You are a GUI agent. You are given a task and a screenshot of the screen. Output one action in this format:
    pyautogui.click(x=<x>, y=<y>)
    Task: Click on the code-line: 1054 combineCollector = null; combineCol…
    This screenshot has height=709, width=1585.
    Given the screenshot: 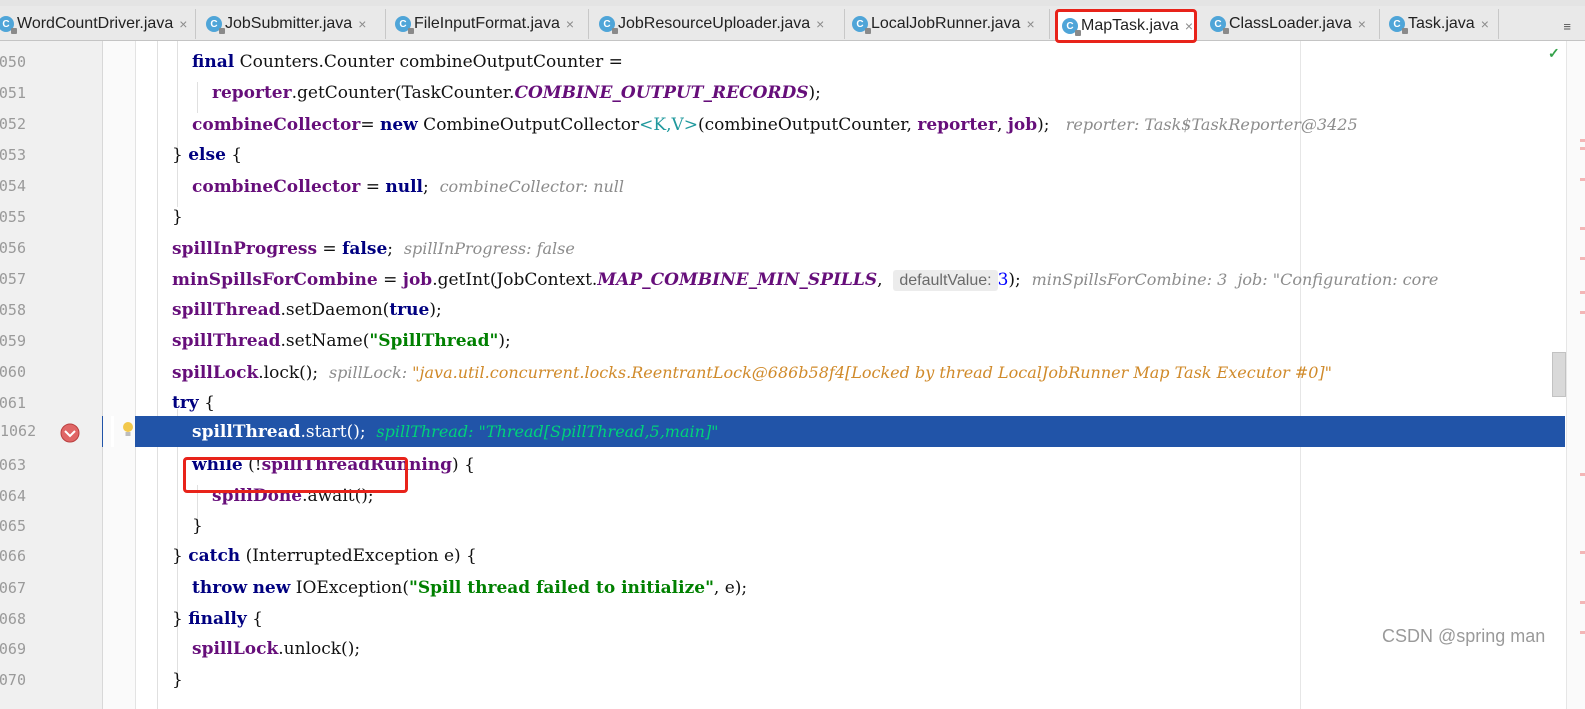 What is the action you would take?
    pyautogui.click(x=782, y=186)
    